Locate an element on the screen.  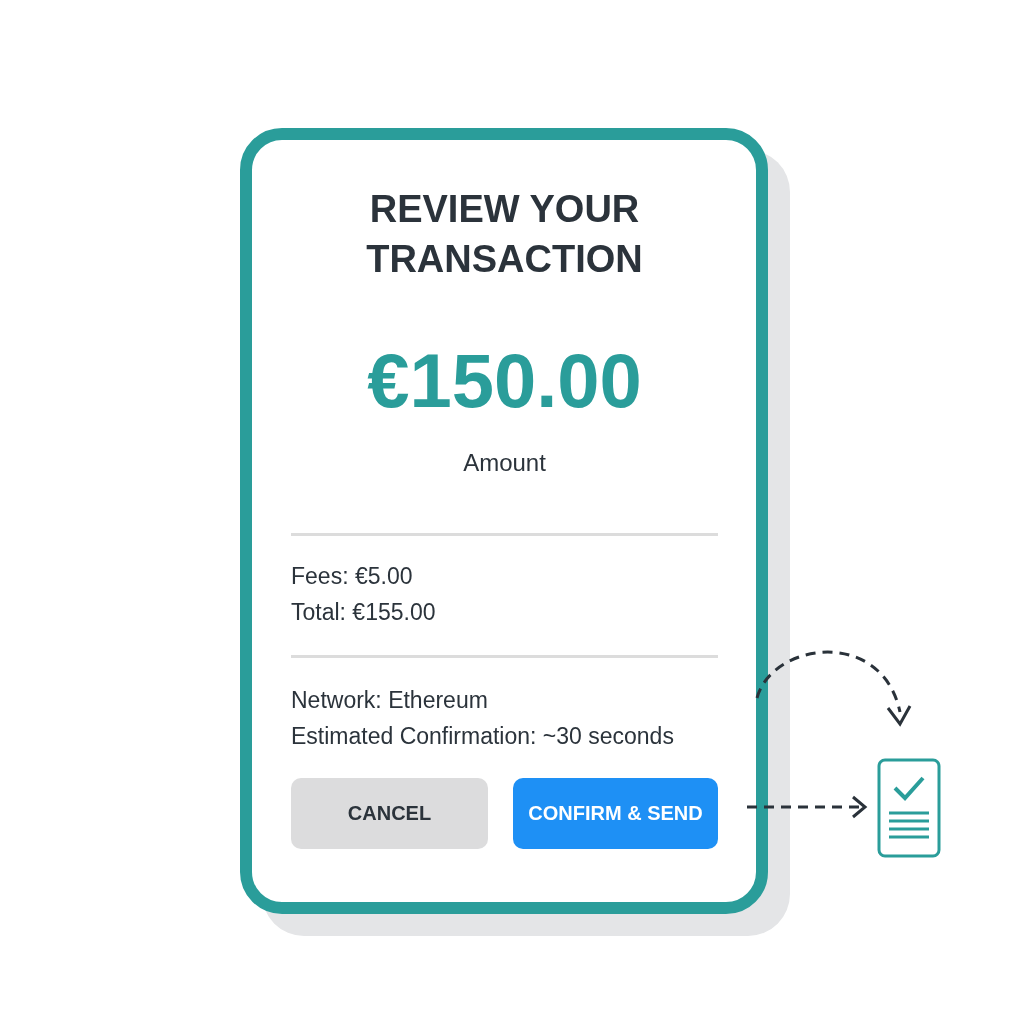
total-text: Total: €155.00 is located at coordinates (364, 612).